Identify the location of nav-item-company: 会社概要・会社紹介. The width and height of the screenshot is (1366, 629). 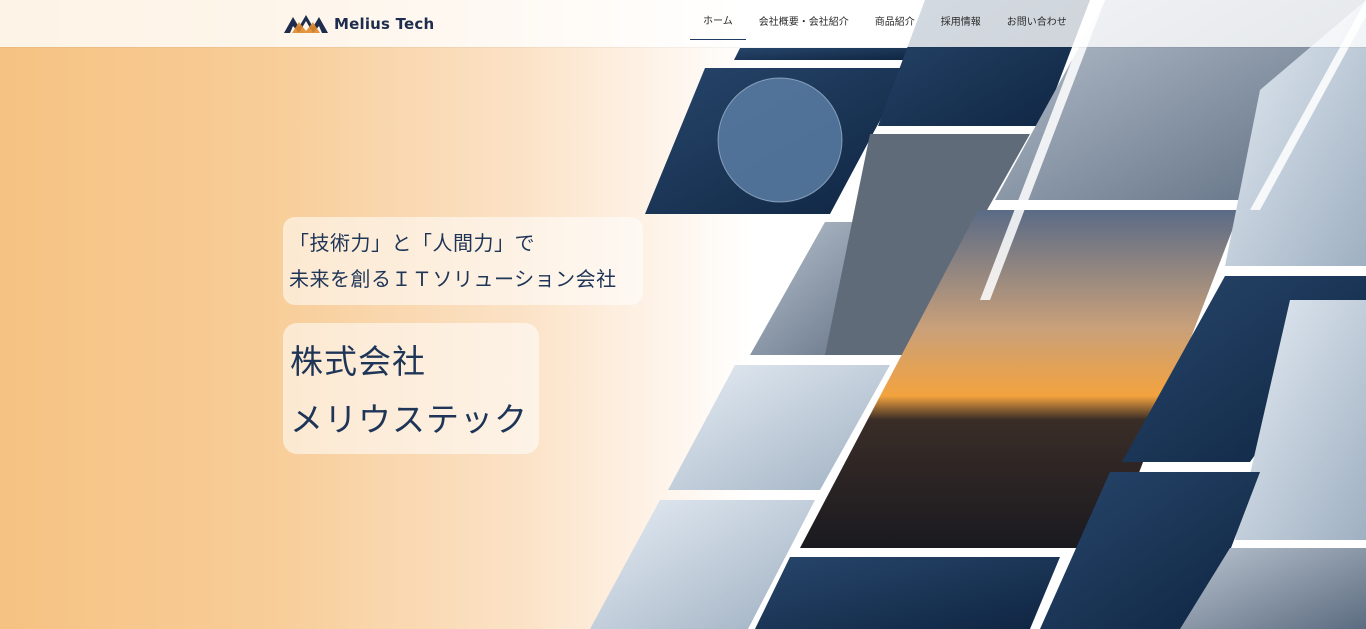
(804, 20).